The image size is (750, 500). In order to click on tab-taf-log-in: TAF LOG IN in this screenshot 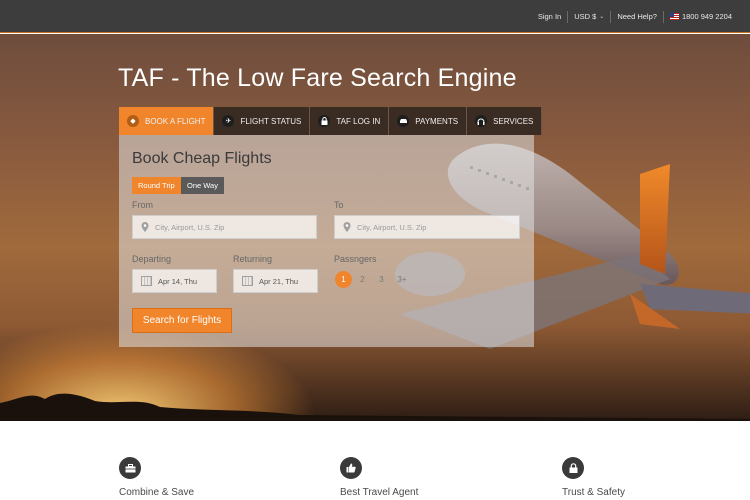, I will do `click(350, 121)`.